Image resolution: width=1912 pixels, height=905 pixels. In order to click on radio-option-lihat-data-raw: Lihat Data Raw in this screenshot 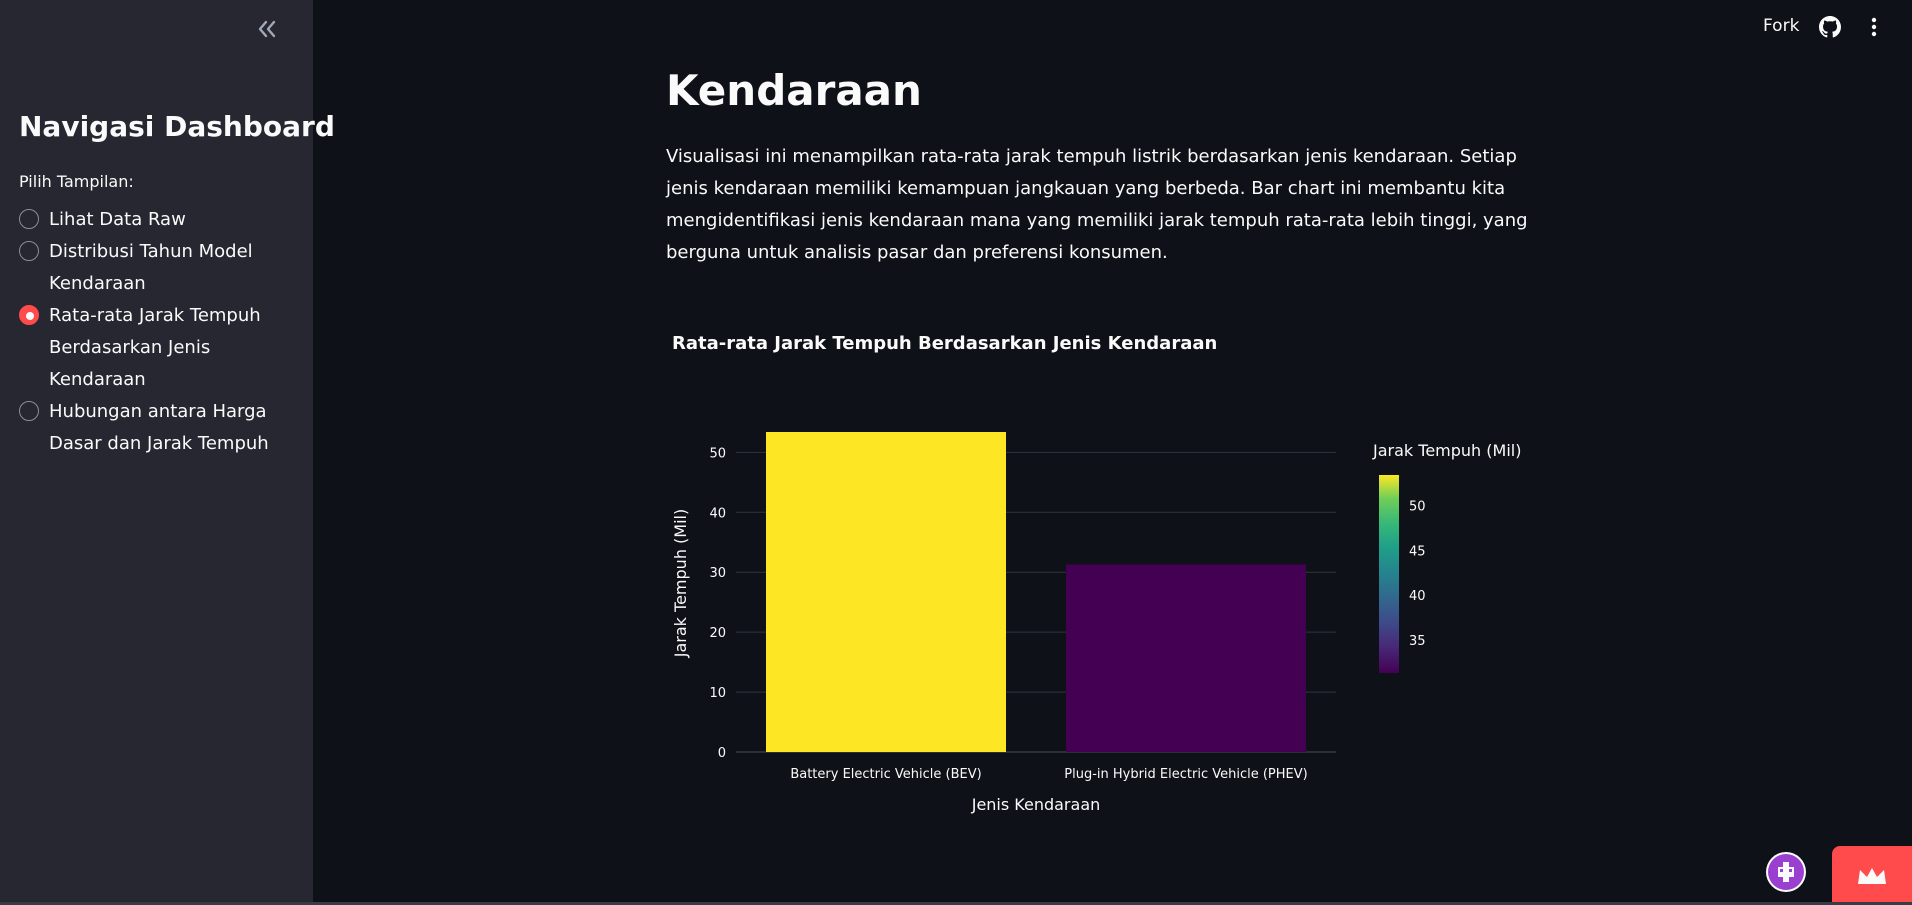, I will do `click(159, 220)`.